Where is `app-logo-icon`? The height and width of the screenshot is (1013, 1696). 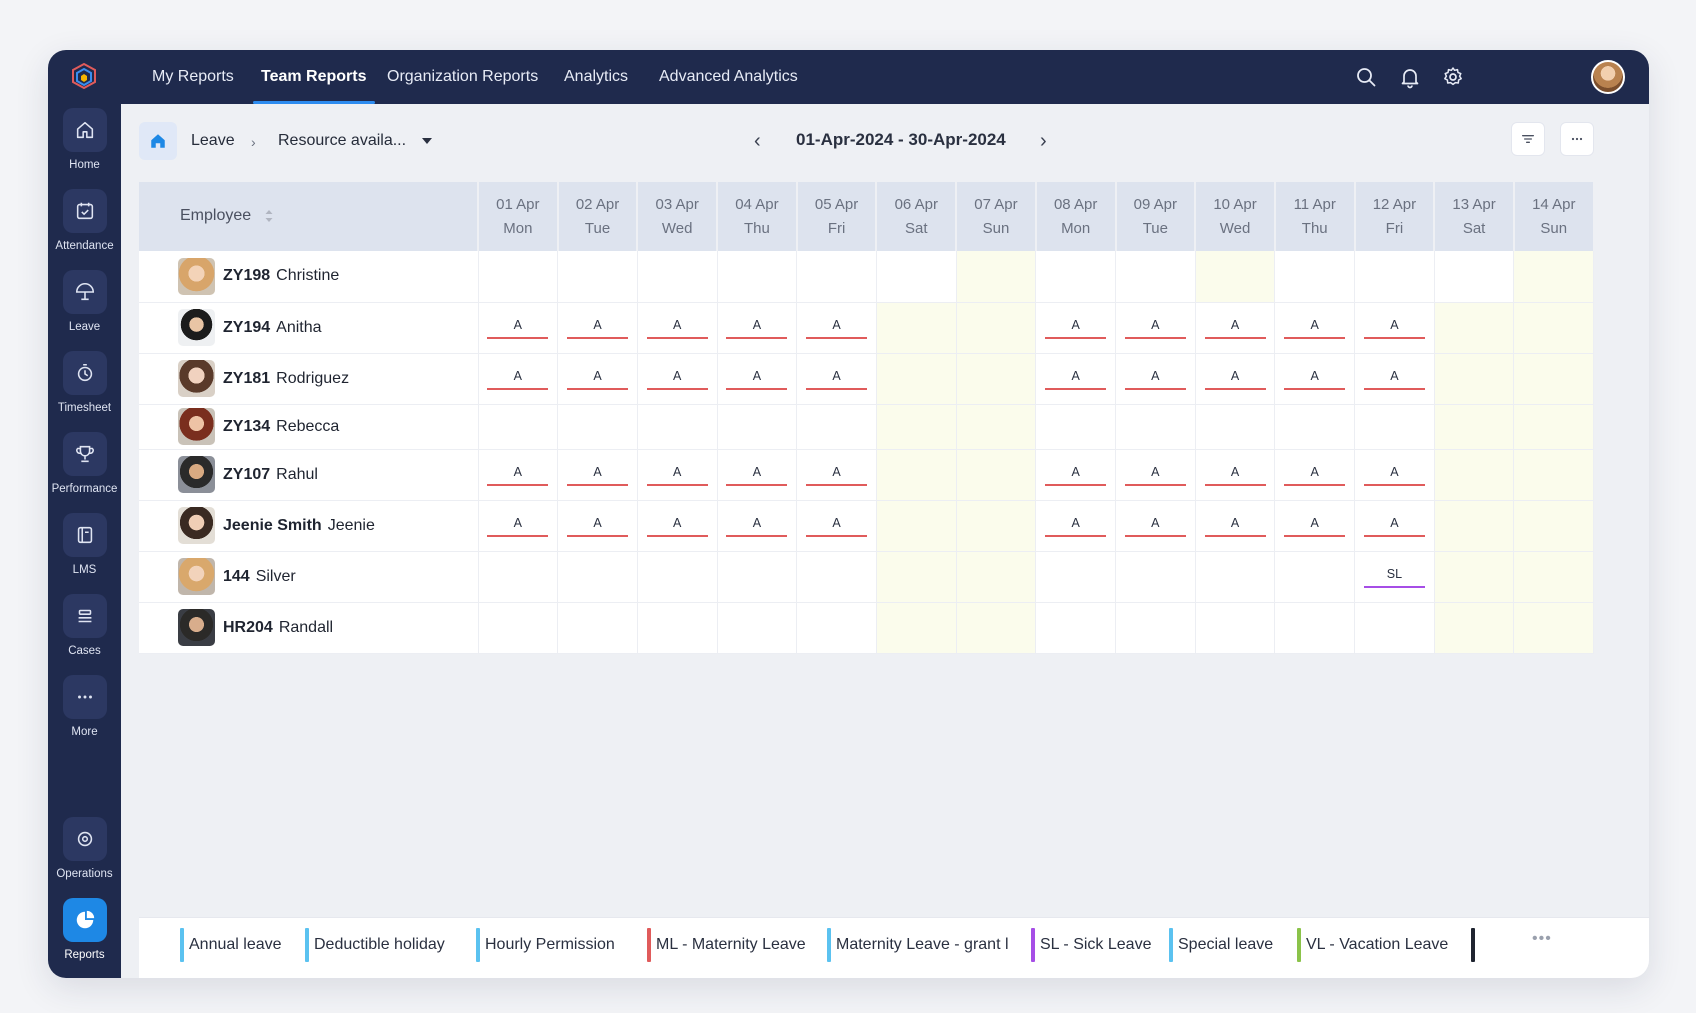
app-logo-icon is located at coordinates (84, 78).